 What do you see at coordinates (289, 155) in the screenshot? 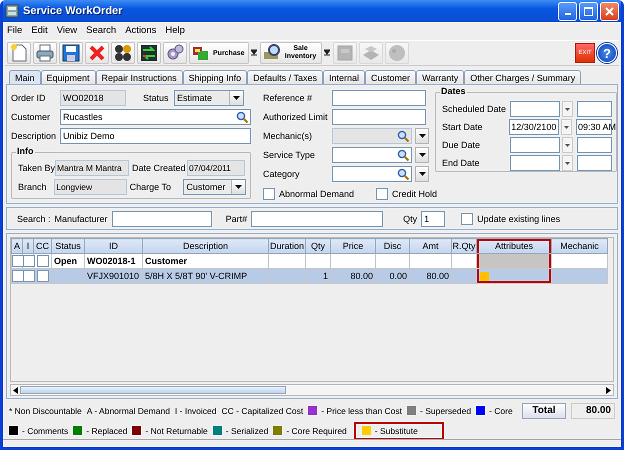
I see `field-label: Service Type` at bounding box center [289, 155].